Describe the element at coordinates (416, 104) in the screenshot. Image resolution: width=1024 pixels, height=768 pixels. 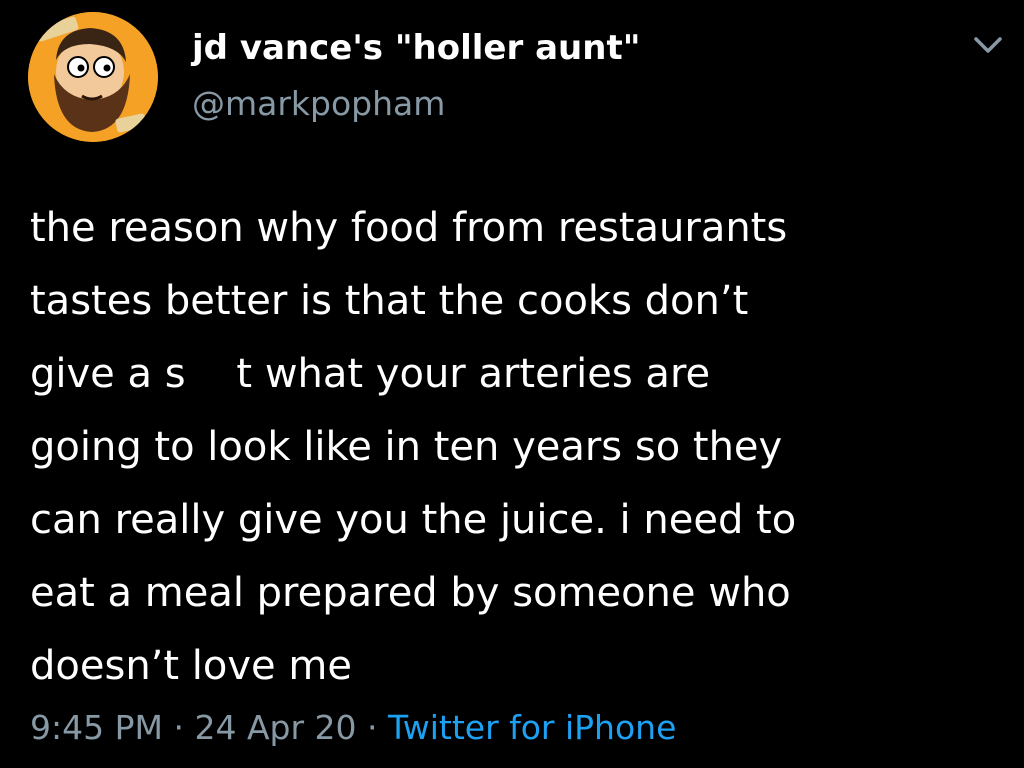
I see `user-handle: @markpopham` at that location.